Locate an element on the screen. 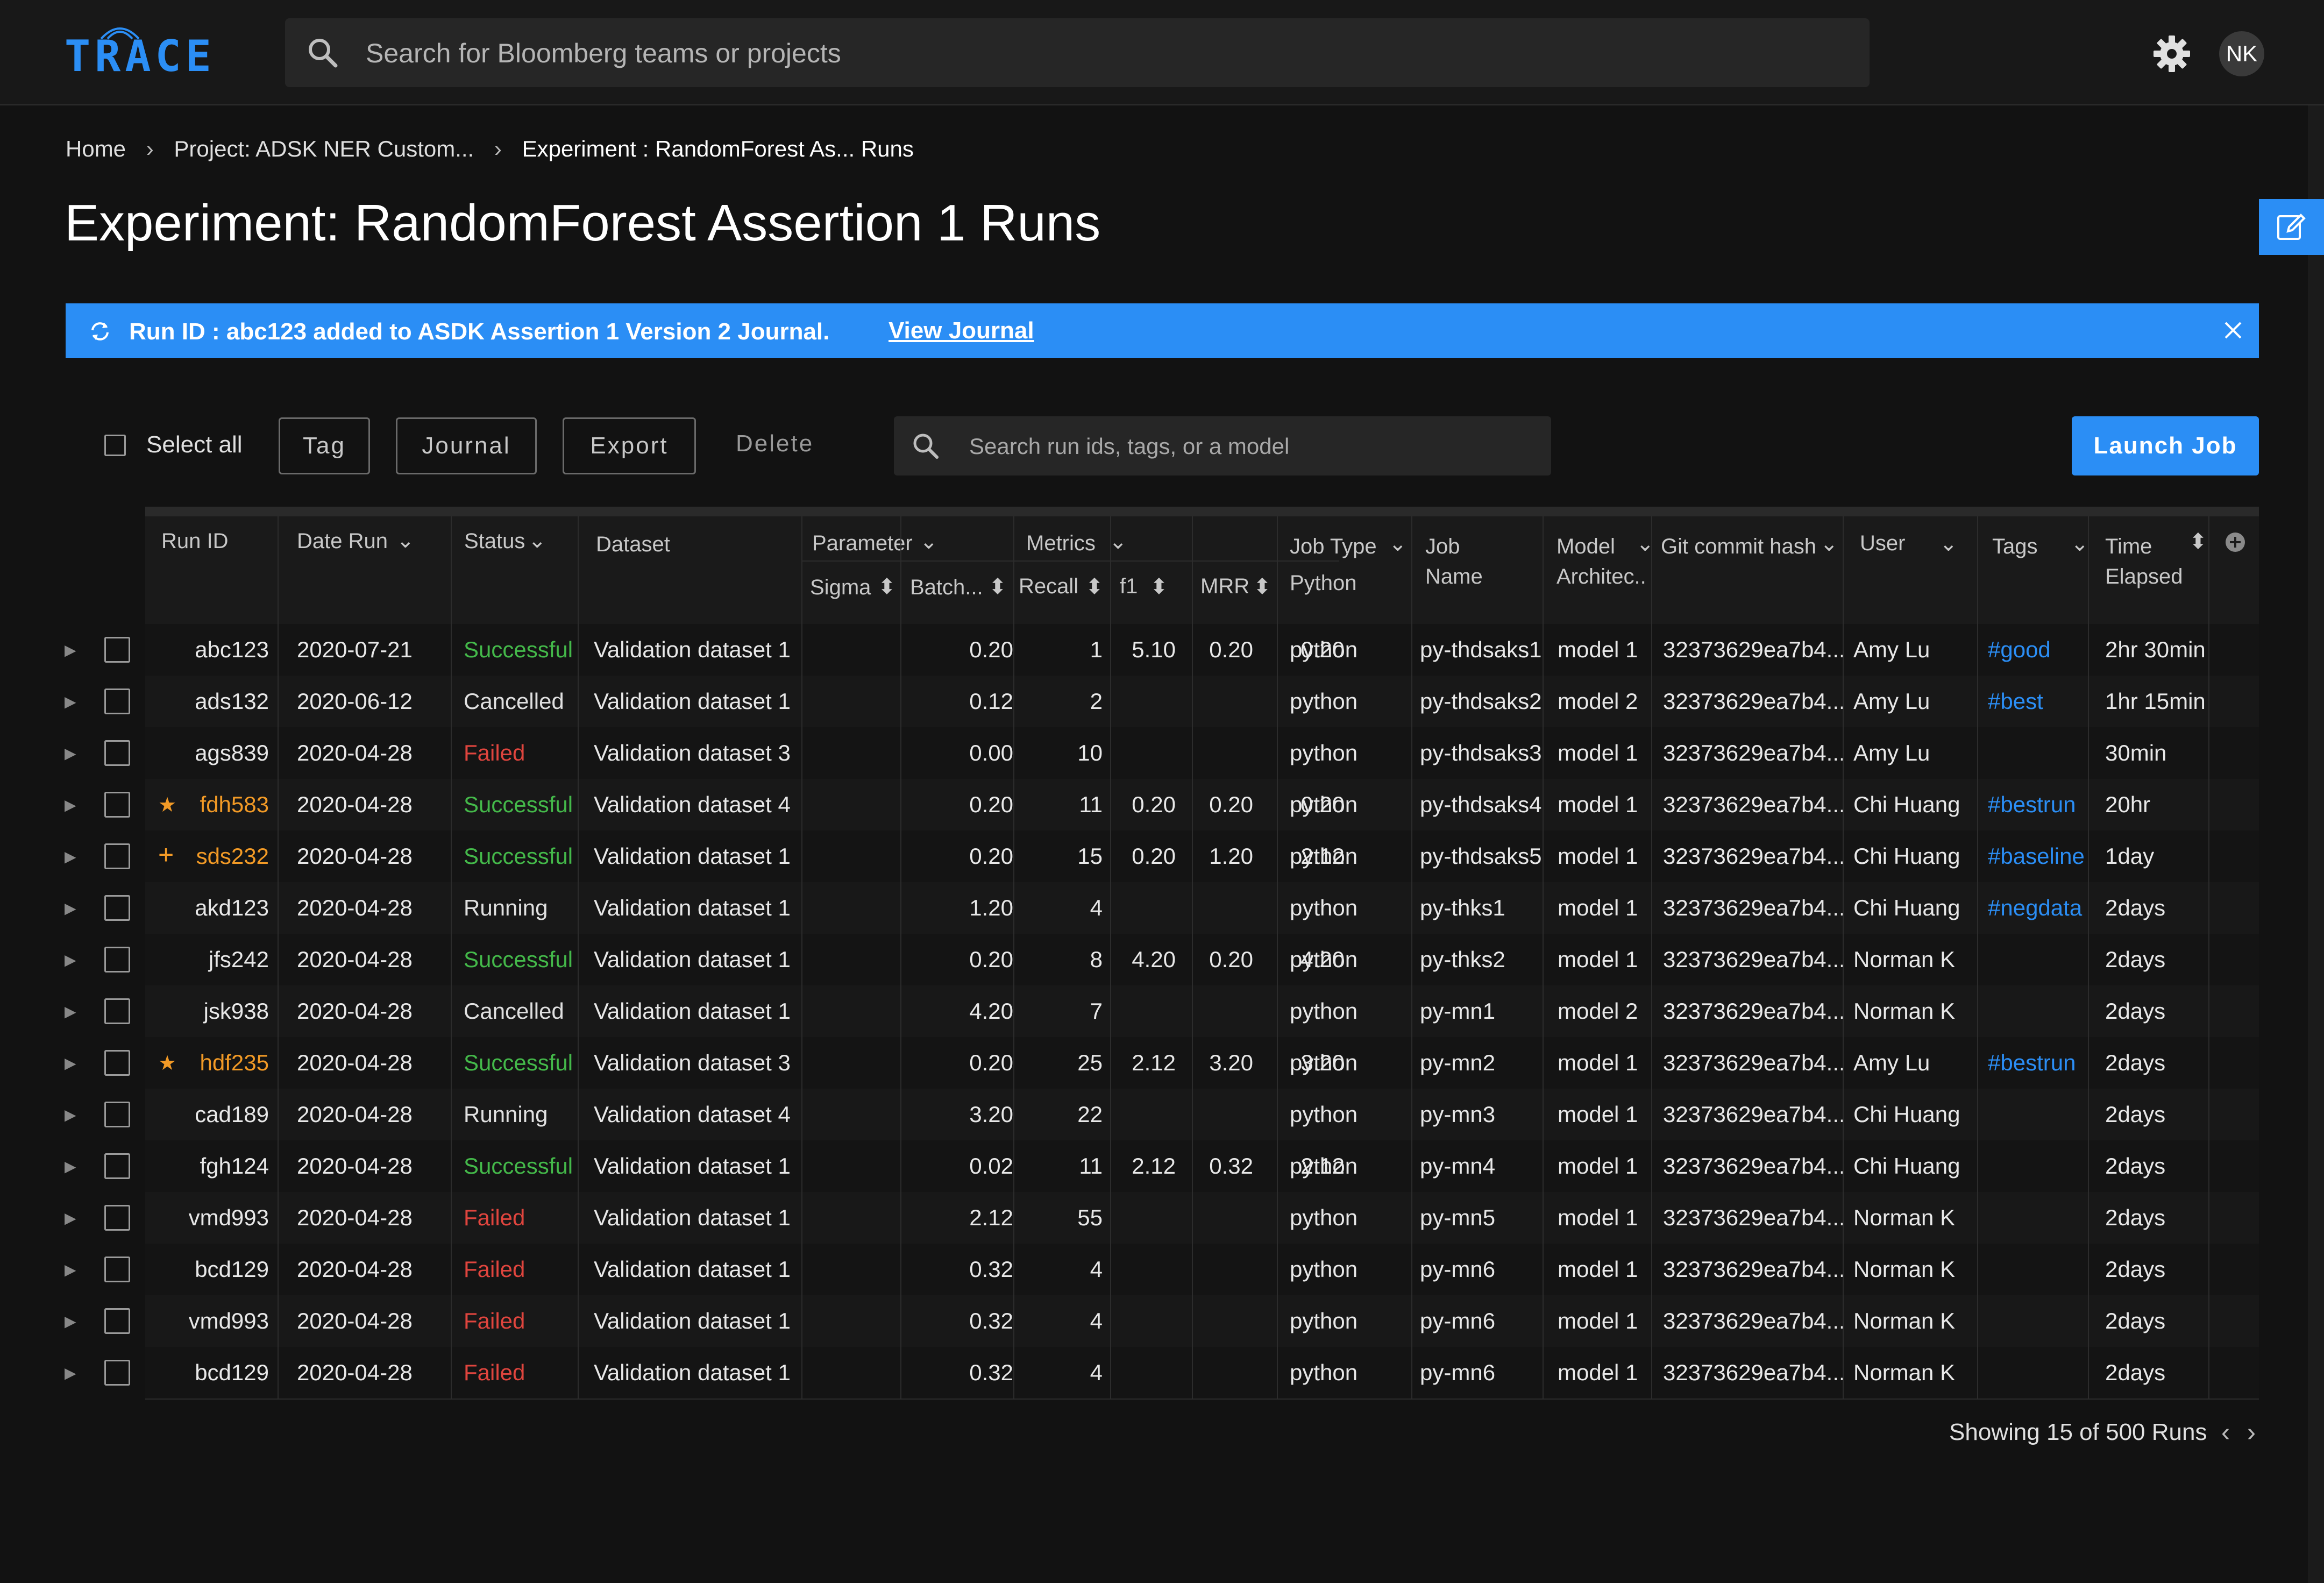 The height and width of the screenshot is (1583, 2324). breadcrumb-home: Home is located at coordinates (96, 149).